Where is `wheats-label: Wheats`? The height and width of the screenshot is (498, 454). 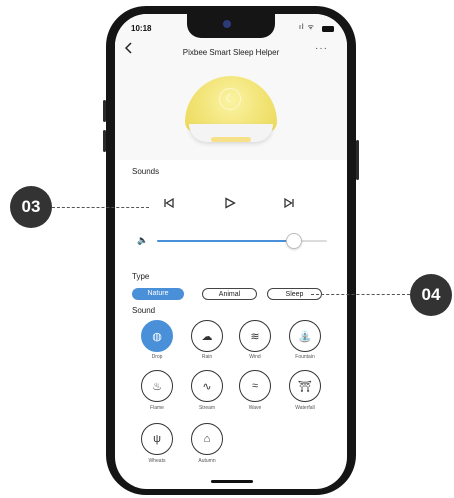 wheats-label: Wheats is located at coordinates (157, 461).